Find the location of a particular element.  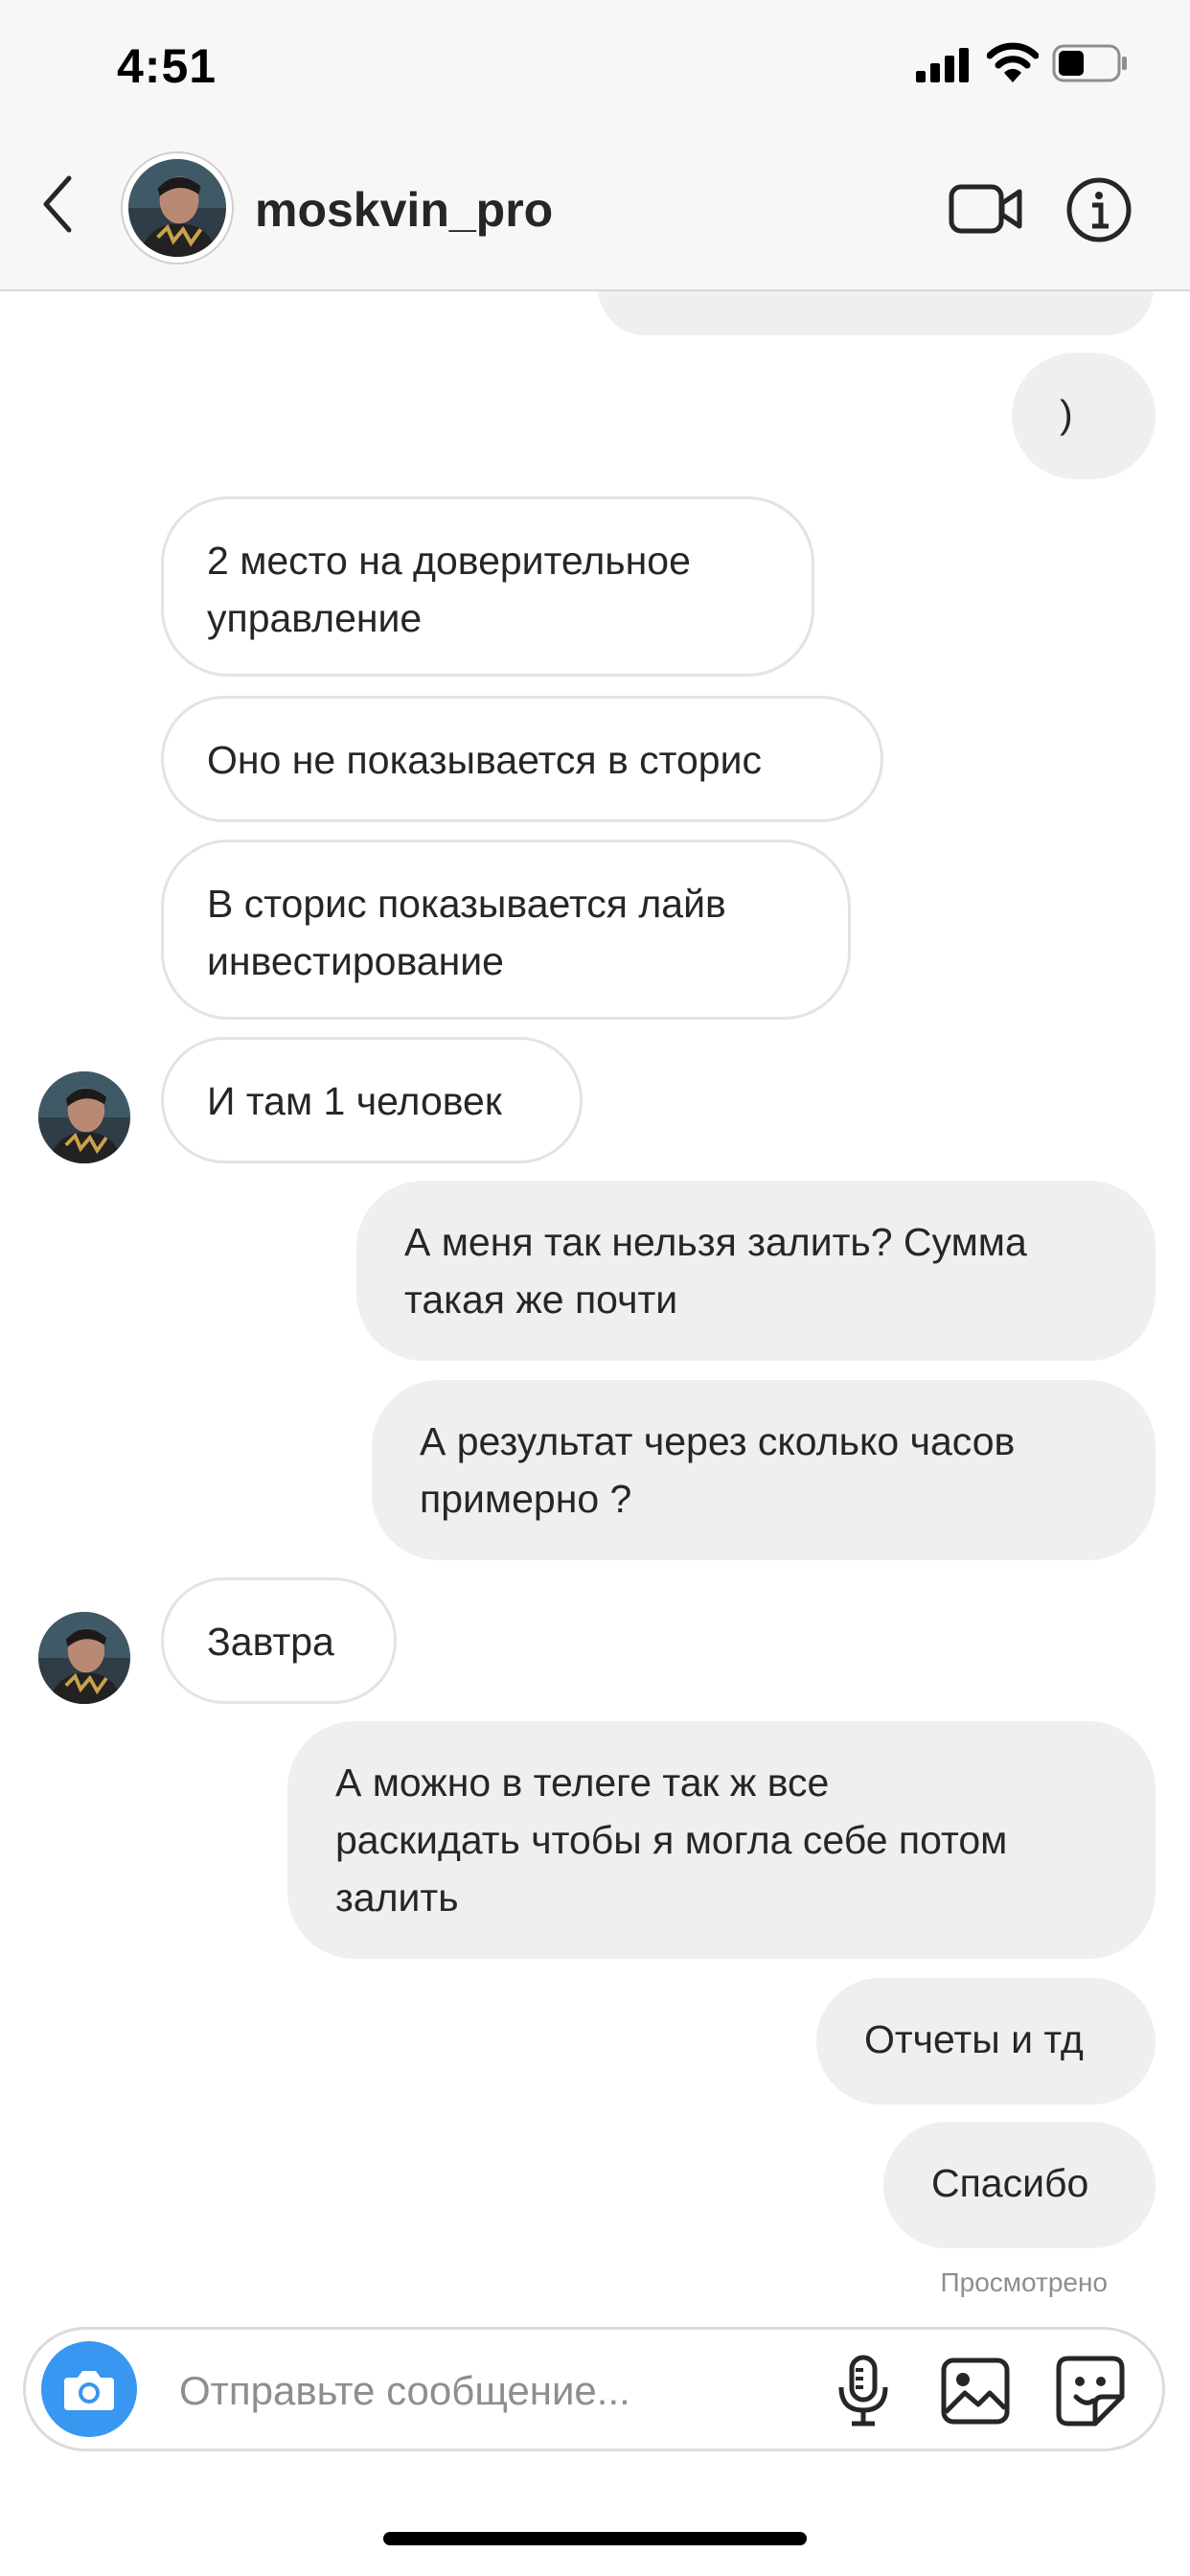

chevron-left-icon is located at coordinates (58, 204).